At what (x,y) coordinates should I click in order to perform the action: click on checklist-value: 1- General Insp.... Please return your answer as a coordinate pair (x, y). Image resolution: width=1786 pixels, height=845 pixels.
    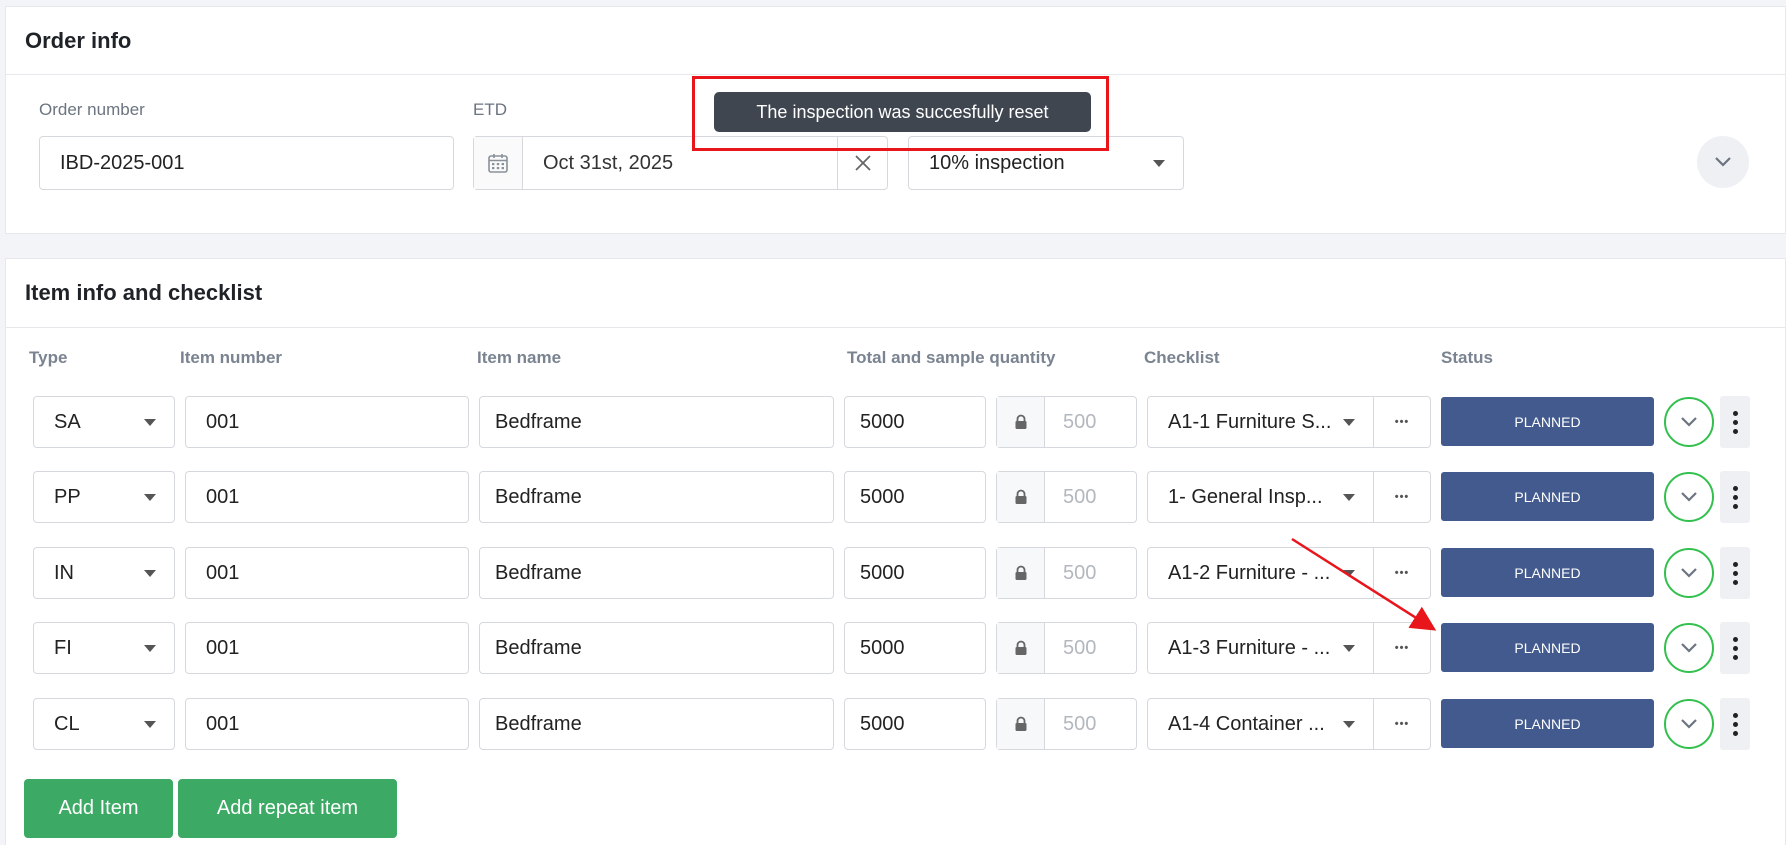
    Looking at the image, I should click on (1245, 496).